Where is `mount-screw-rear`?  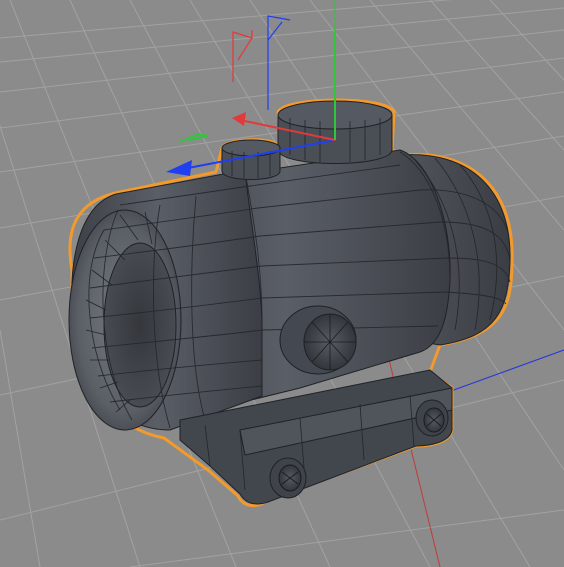 mount-screw-rear is located at coordinates (432, 418).